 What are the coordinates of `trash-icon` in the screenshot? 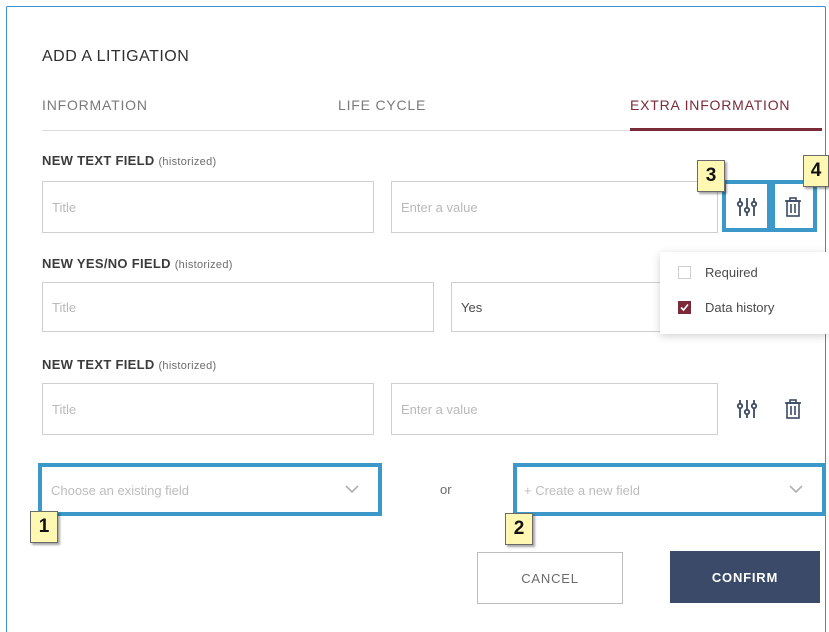 It's located at (793, 409).